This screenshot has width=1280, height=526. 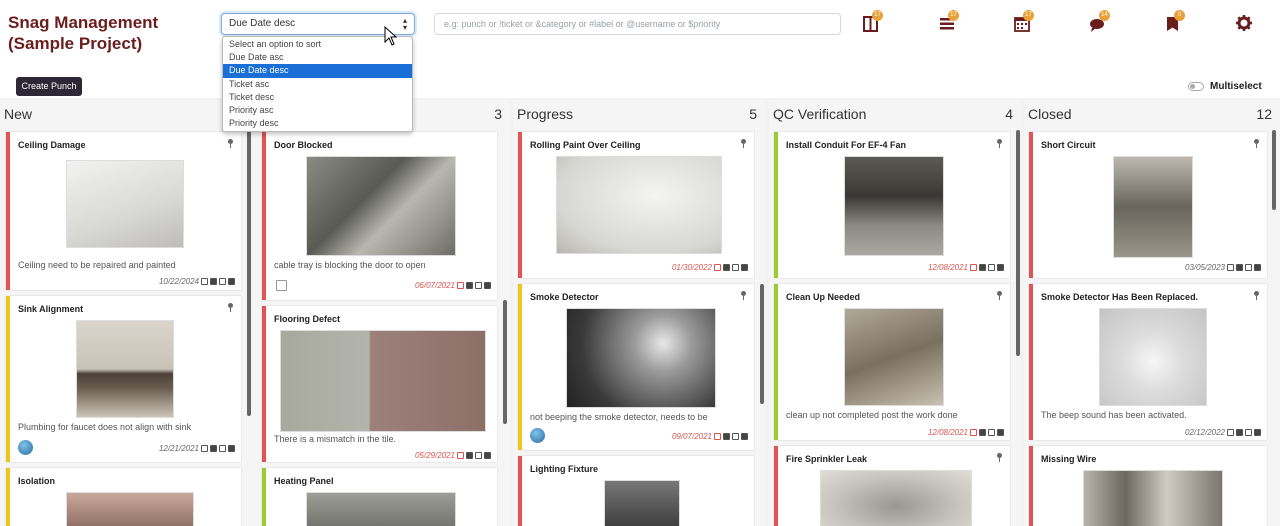 I want to click on card-rolling-paint: Rolling Paint Over Ceiling 01/30/2022, so click(x=636, y=205).